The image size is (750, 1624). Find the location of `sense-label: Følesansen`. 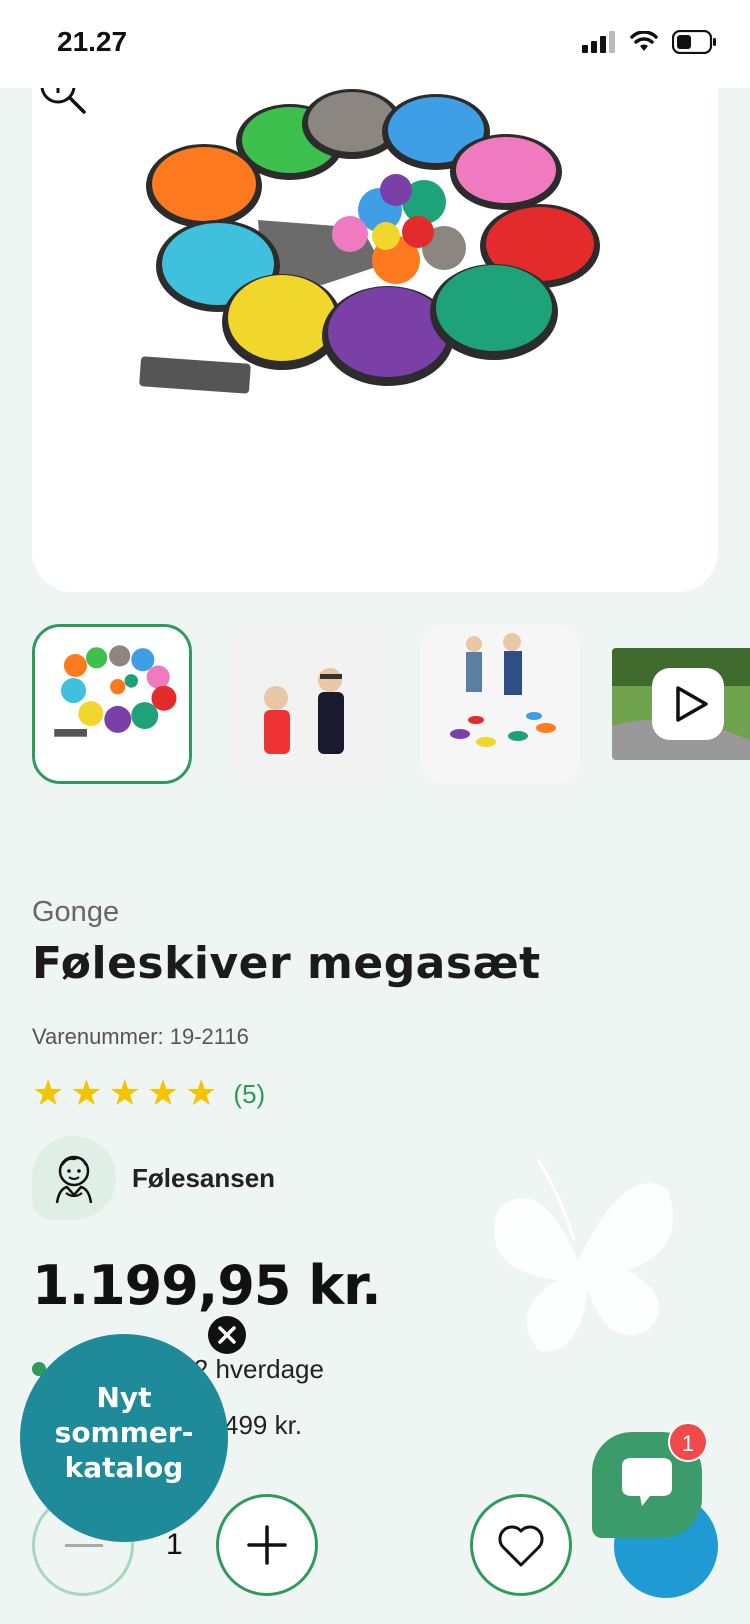

sense-label: Følesansen is located at coordinates (204, 1177).